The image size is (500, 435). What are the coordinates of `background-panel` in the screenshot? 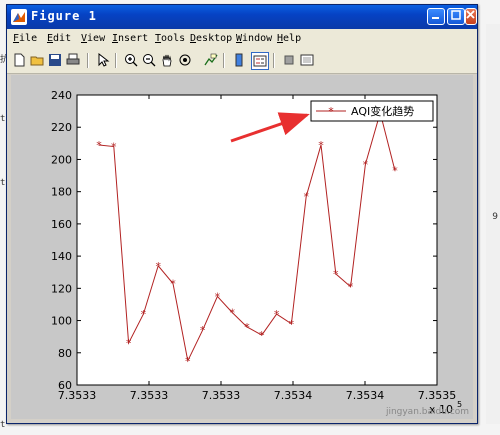 It's located at (493, 224).